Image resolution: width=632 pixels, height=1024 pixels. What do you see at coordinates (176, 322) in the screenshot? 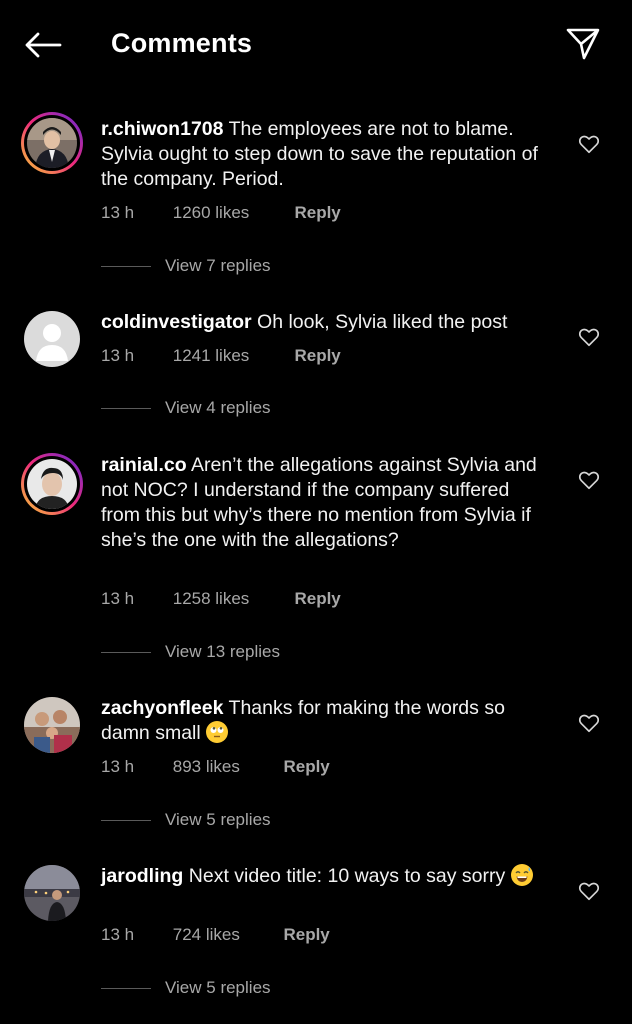
I see `comment-username: coldinvestigator` at bounding box center [176, 322].